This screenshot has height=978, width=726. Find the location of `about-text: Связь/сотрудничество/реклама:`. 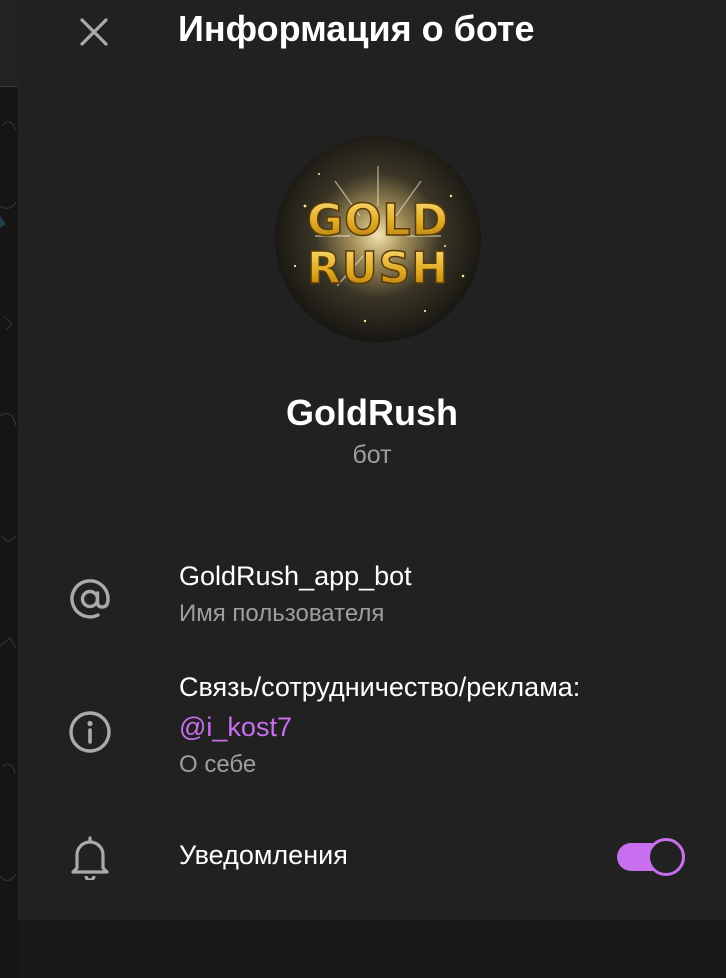

about-text: Связь/сотрудничество/реклама: is located at coordinates (380, 687).